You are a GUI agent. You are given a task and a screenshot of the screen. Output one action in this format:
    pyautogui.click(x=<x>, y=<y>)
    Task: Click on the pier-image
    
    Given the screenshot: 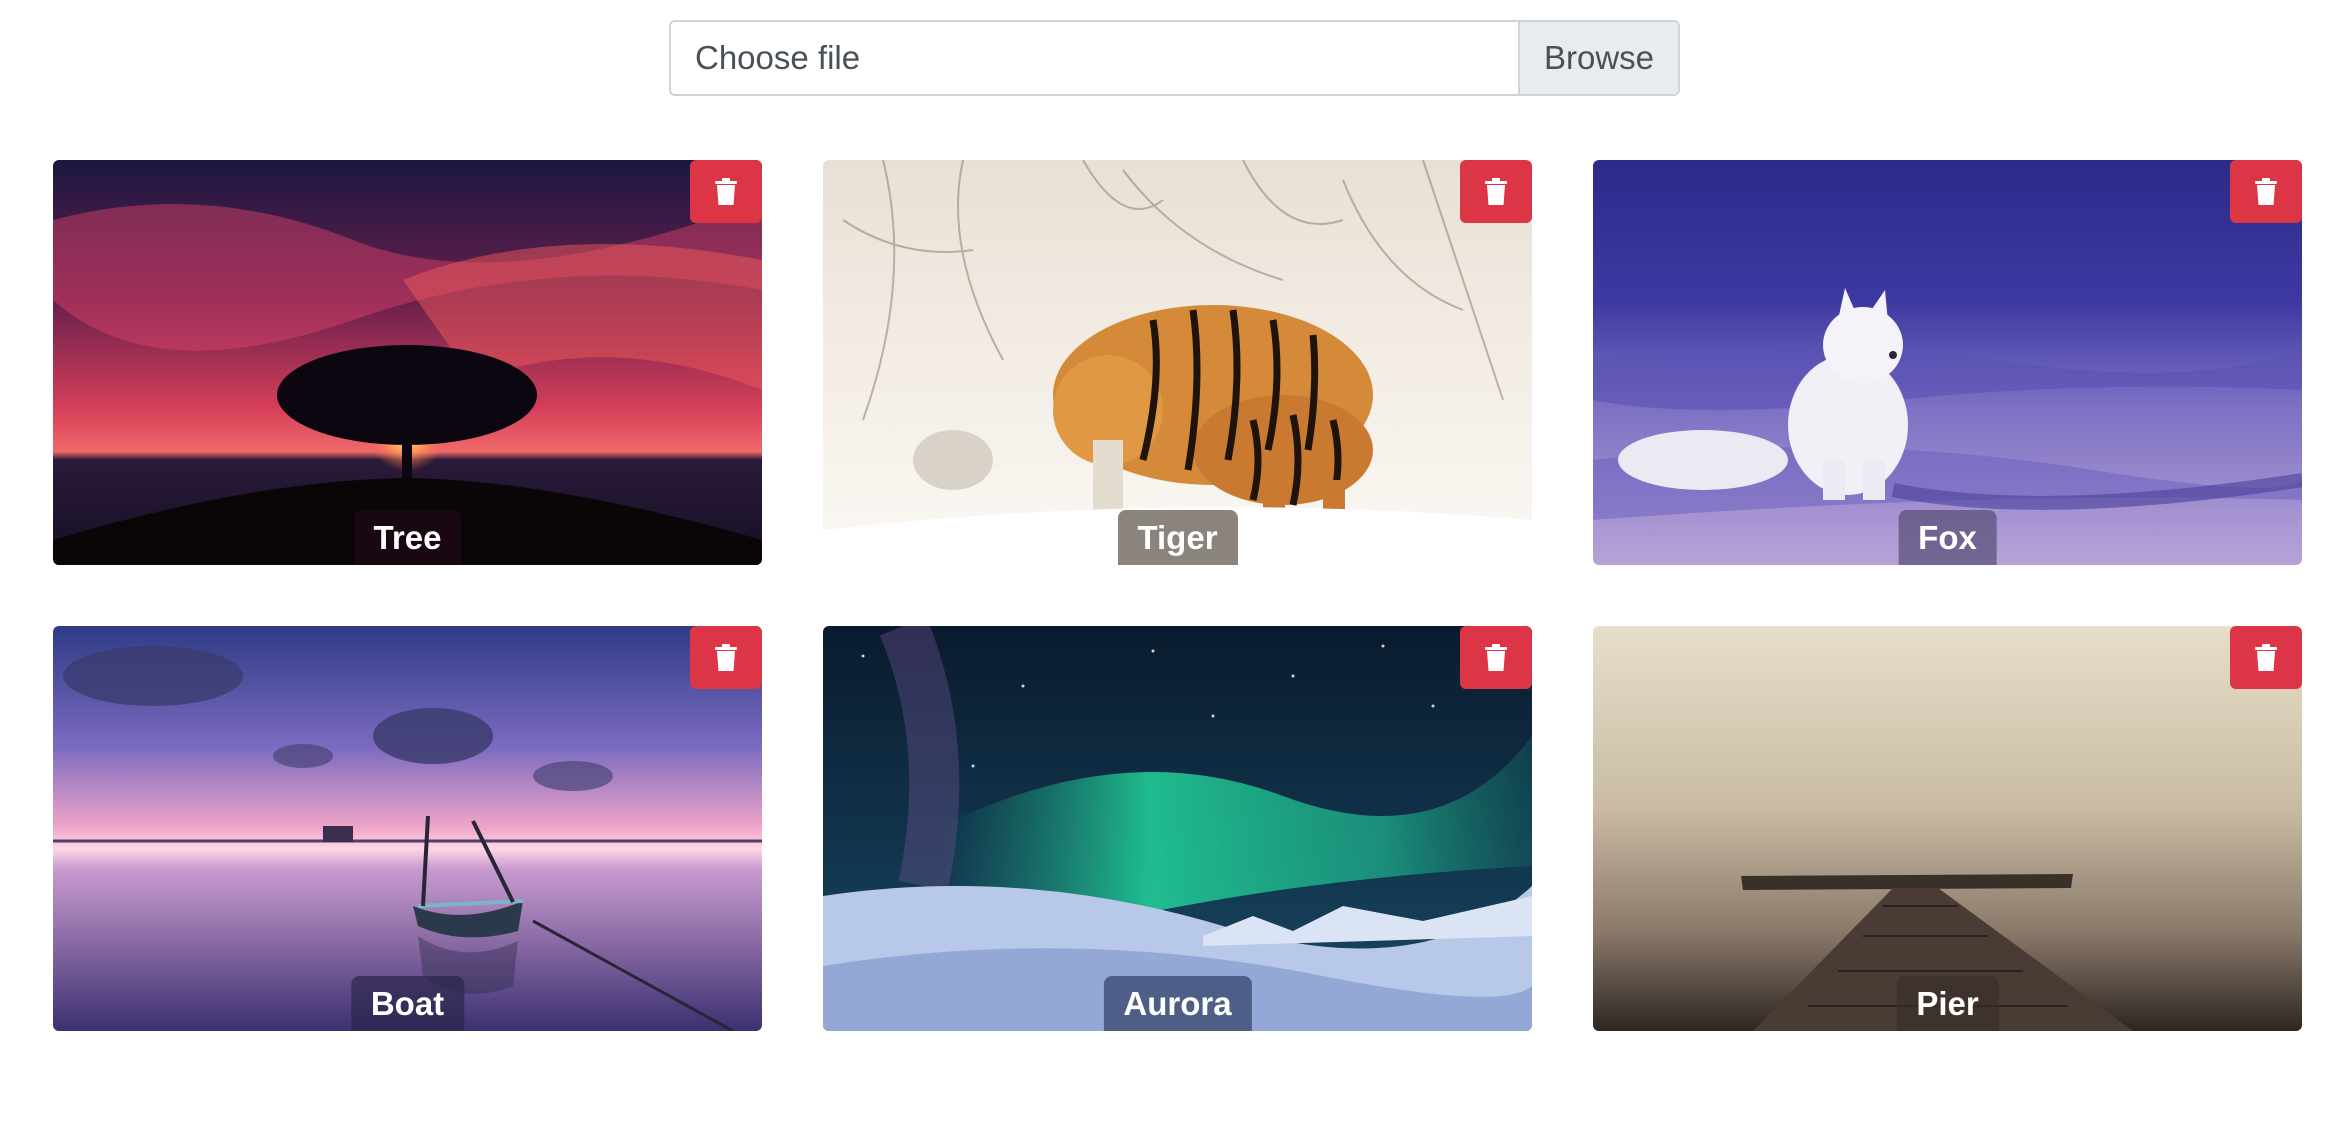 What is the action you would take?
    pyautogui.click(x=1947, y=828)
    